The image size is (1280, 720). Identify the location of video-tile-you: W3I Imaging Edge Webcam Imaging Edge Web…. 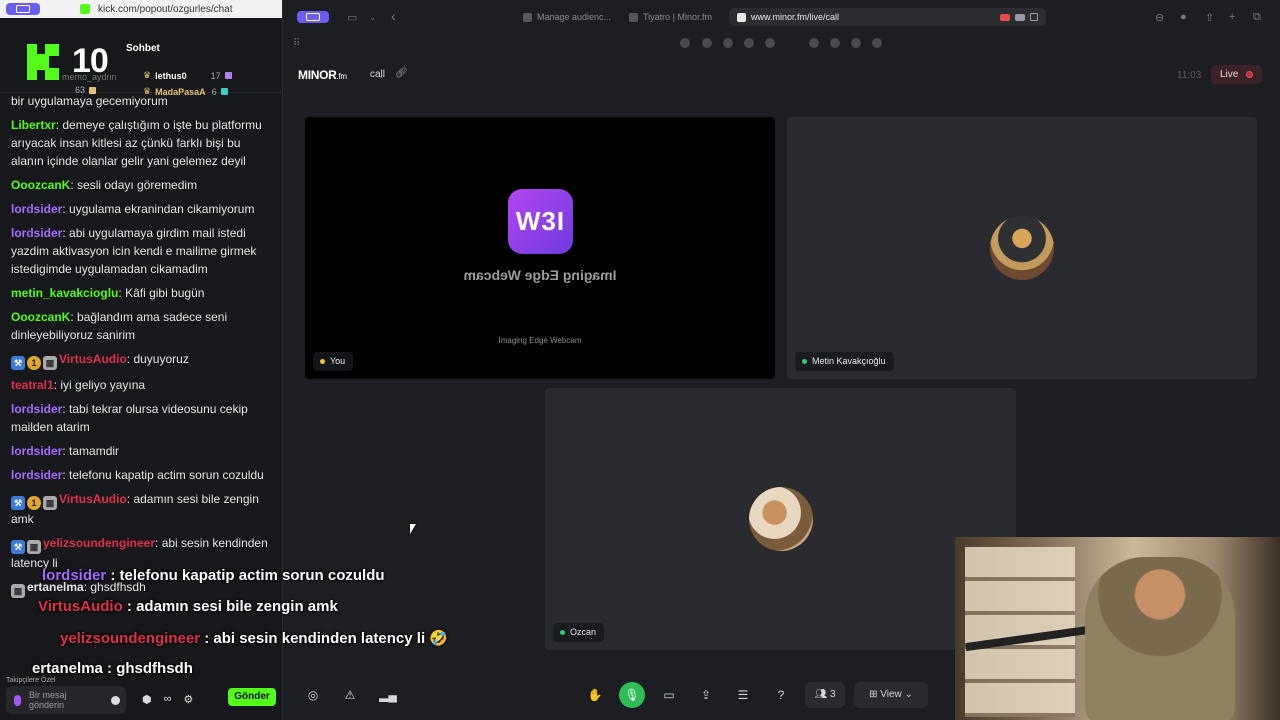
(540, 248).